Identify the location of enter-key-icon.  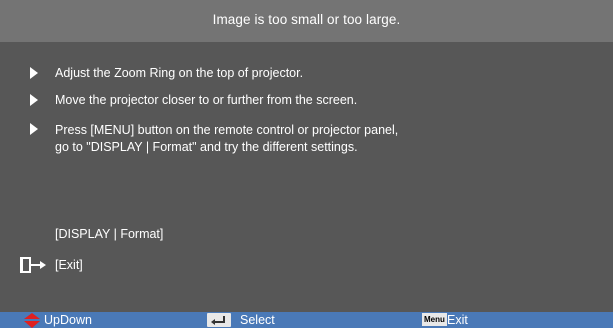
(219, 320).